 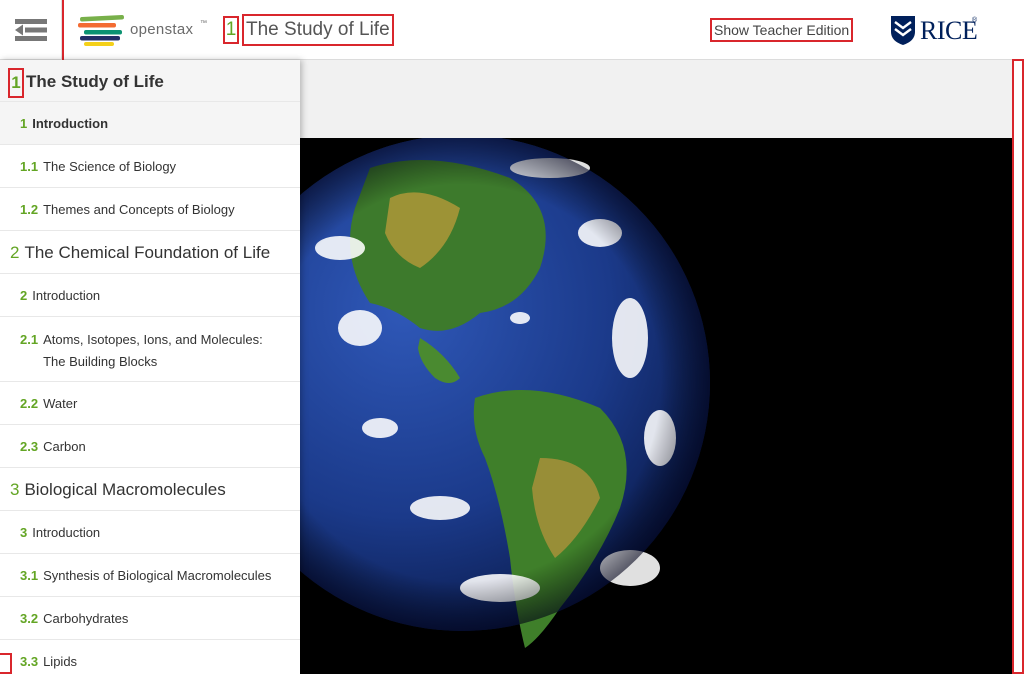 I want to click on toc-item-label: The Chemical Foundation of Life, so click(x=147, y=252).